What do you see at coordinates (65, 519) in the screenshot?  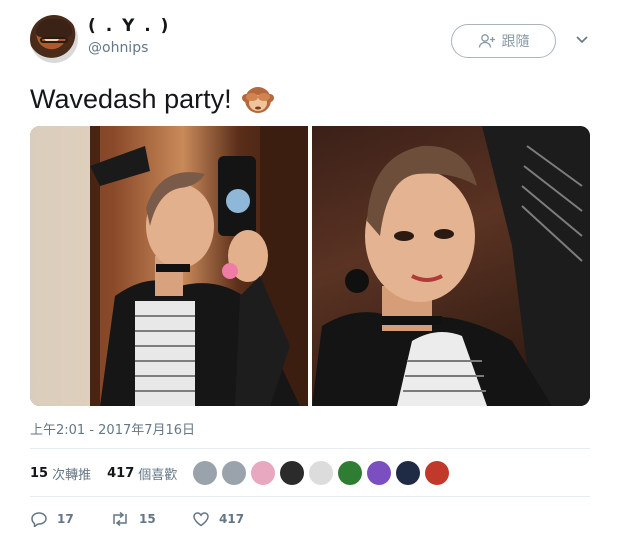 I see `reply-count: 17` at bounding box center [65, 519].